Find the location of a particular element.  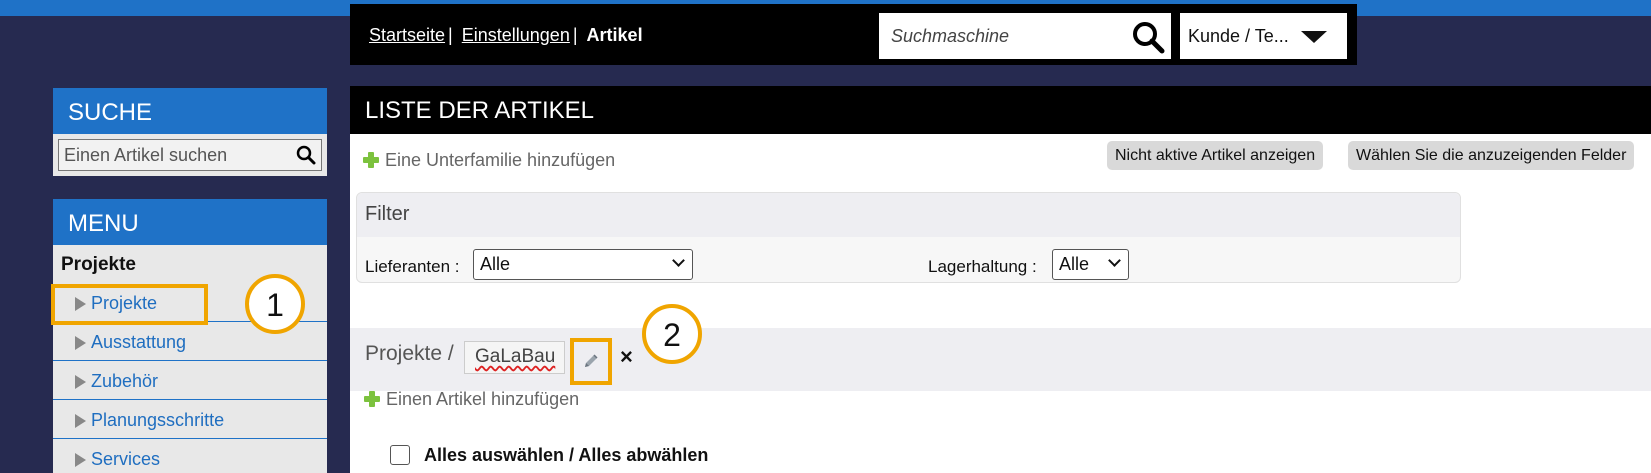

add-article-link: Einen Artikel hinzufügen is located at coordinates (471, 399).